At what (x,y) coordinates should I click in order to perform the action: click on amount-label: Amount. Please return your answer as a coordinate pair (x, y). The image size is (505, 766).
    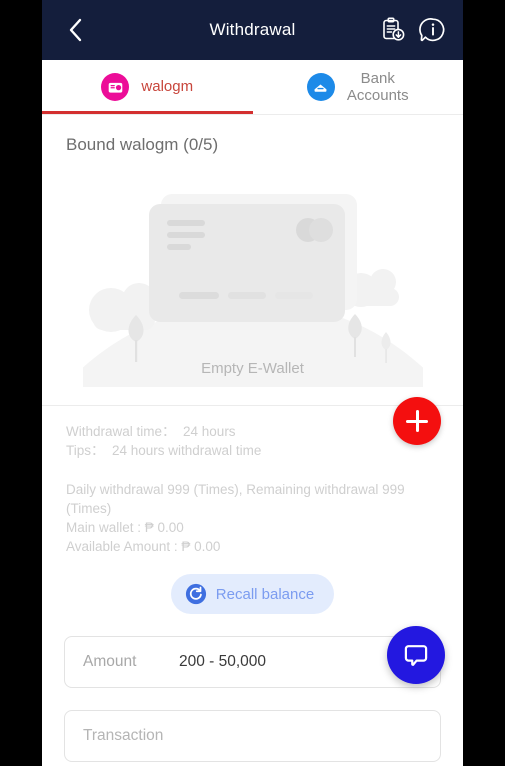
    Looking at the image, I should click on (110, 661).